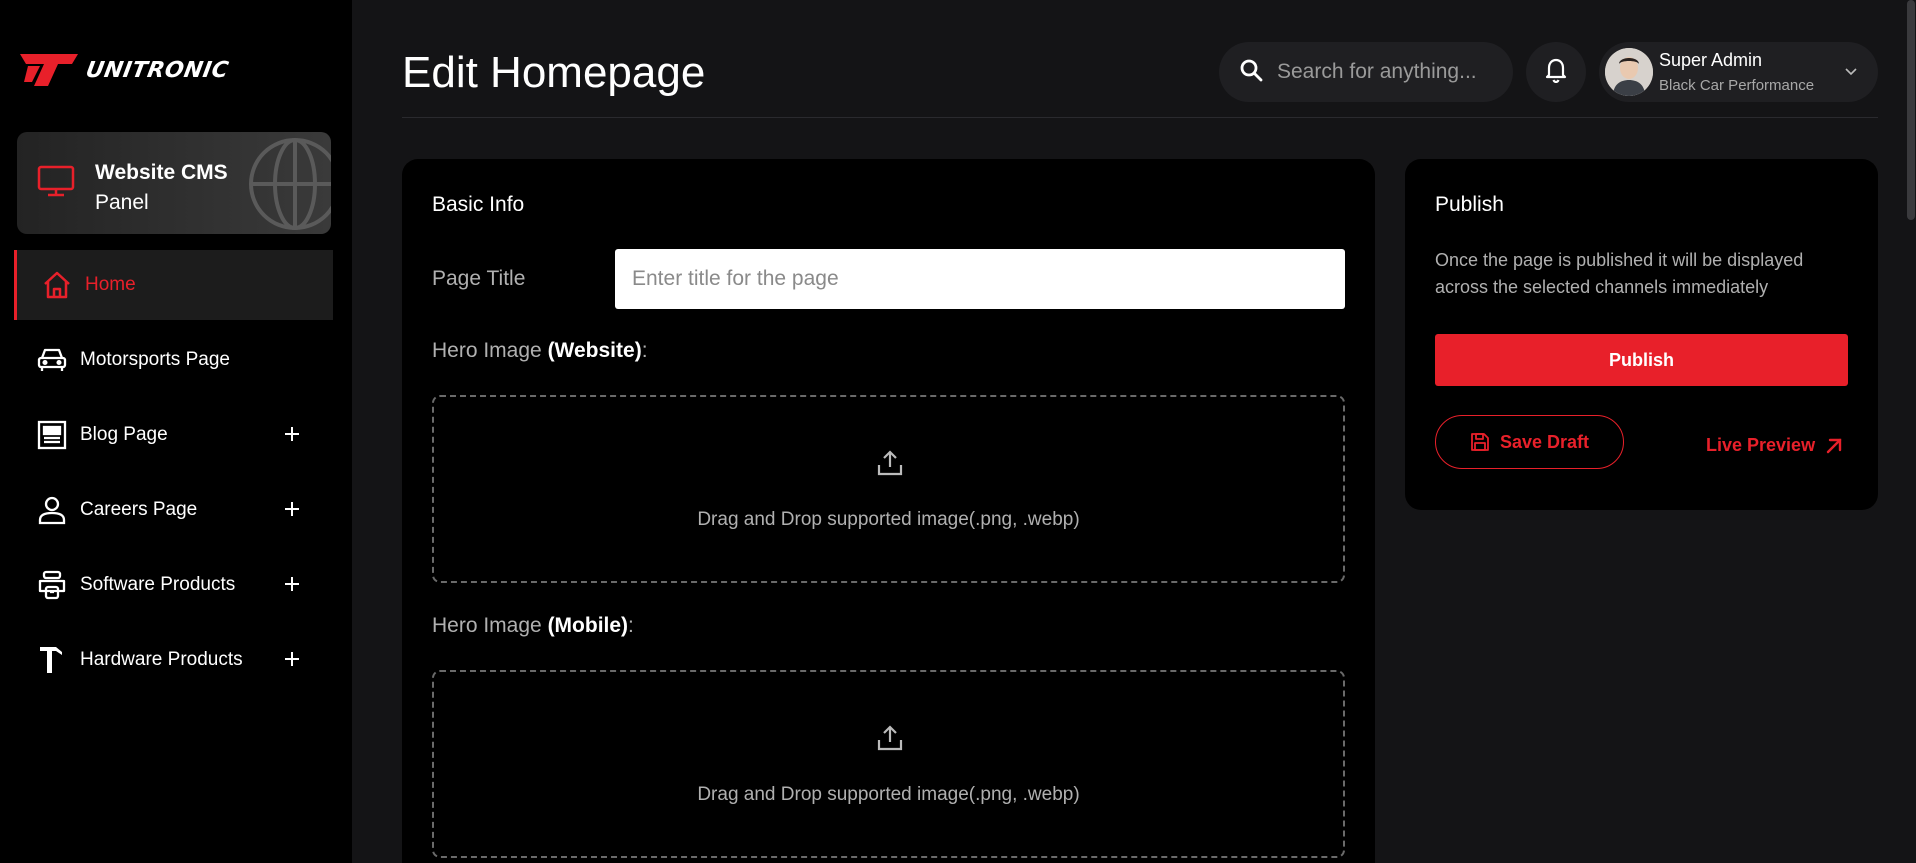  I want to click on cms-card-title-line1: Website CMS, so click(161, 172).